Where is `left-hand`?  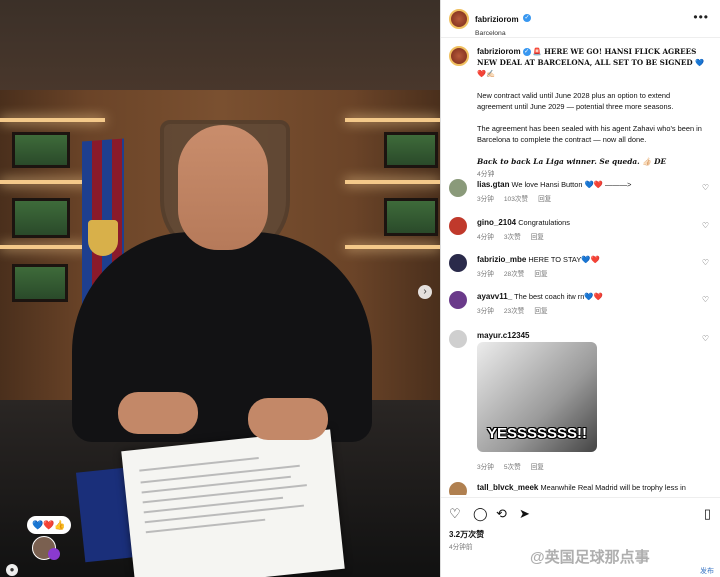 left-hand is located at coordinates (158, 413).